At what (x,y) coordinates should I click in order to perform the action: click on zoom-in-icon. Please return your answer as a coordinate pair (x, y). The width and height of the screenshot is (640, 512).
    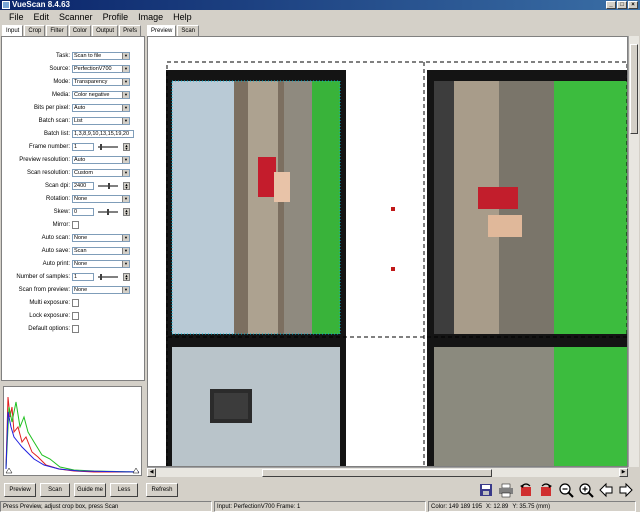
    Looking at the image, I should click on (586, 490).